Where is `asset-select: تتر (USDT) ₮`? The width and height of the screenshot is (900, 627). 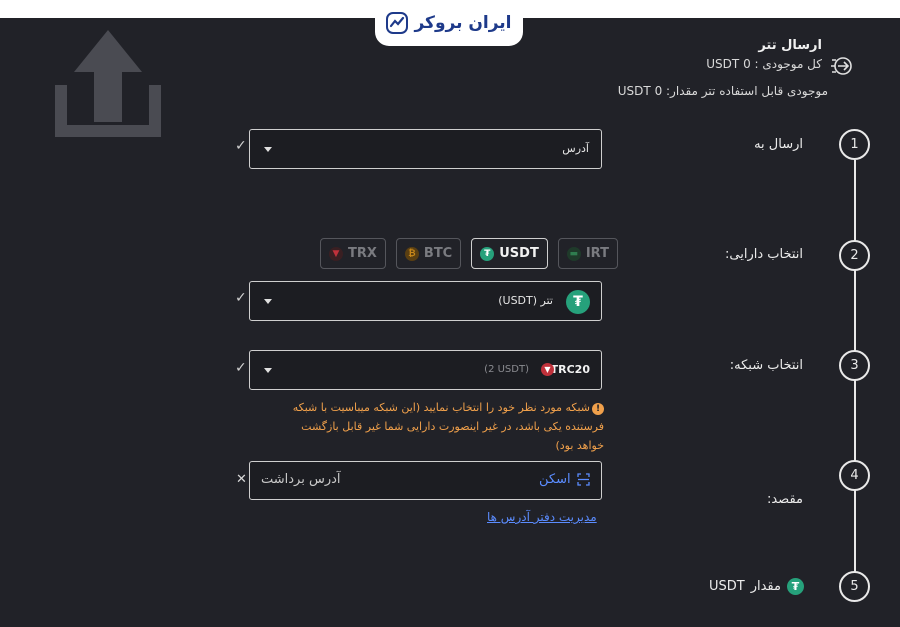
asset-select: تتر (USDT) ₮ is located at coordinates (425, 301).